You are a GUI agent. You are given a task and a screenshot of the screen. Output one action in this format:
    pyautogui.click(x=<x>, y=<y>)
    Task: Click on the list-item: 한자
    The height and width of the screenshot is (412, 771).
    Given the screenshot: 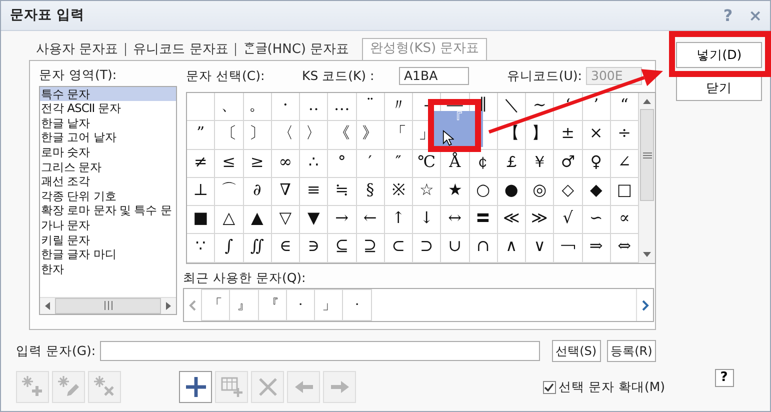 What is the action you would take?
    pyautogui.click(x=108, y=269)
    